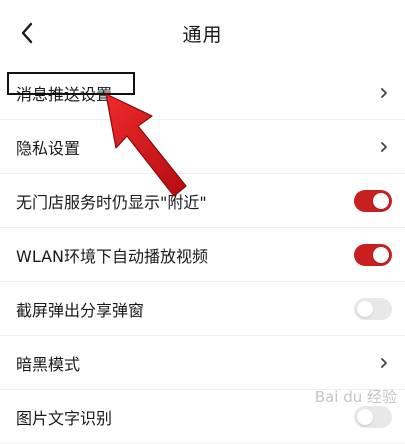 The image size is (405, 444). Describe the element at coordinates (64, 418) in the screenshot. I see `setting-label: 图片文字识别` at that location.